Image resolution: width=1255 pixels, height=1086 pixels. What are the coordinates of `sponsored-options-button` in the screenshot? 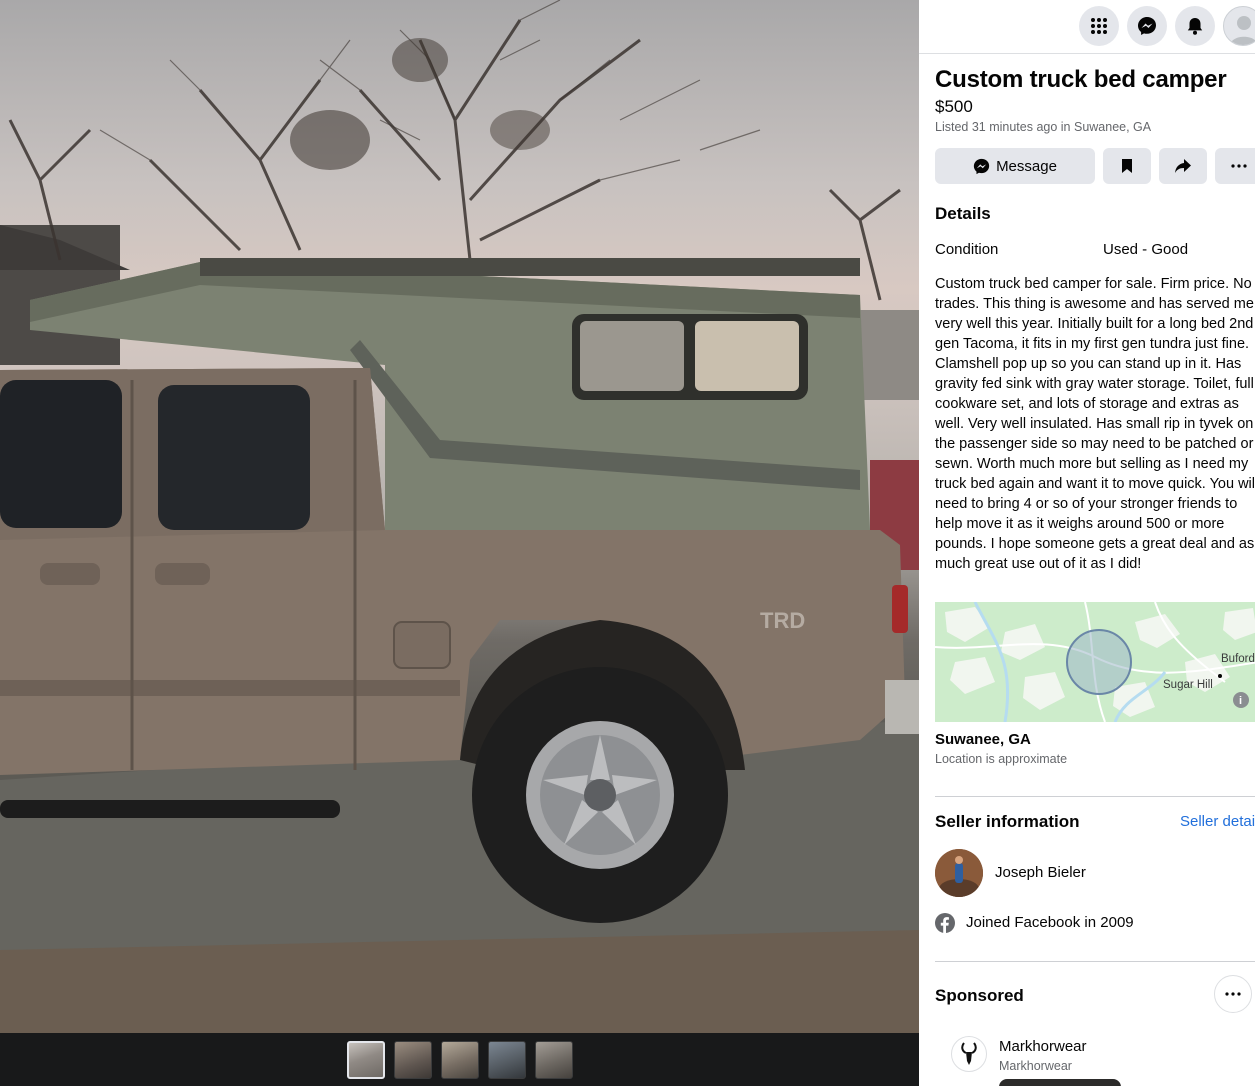 It's located at (1233, 994).